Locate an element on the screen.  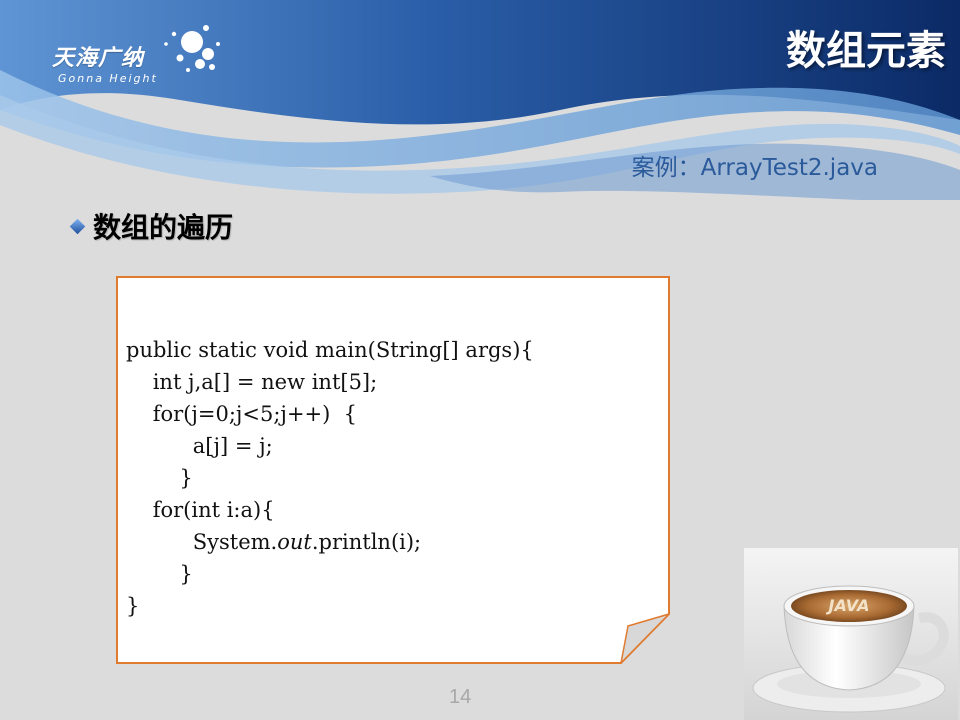
code-text: System. is located at coordinates (202, 542).